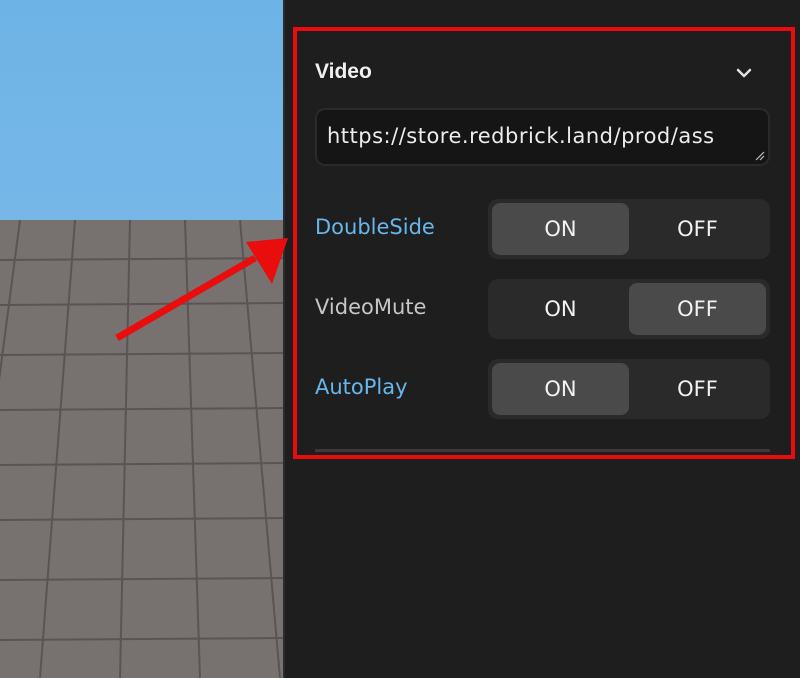 This screenshot has height=678, width=800. Describe the element at coordinates (697, 309) in the screenshot. I see `videomute-off-option: OFF` at that location.